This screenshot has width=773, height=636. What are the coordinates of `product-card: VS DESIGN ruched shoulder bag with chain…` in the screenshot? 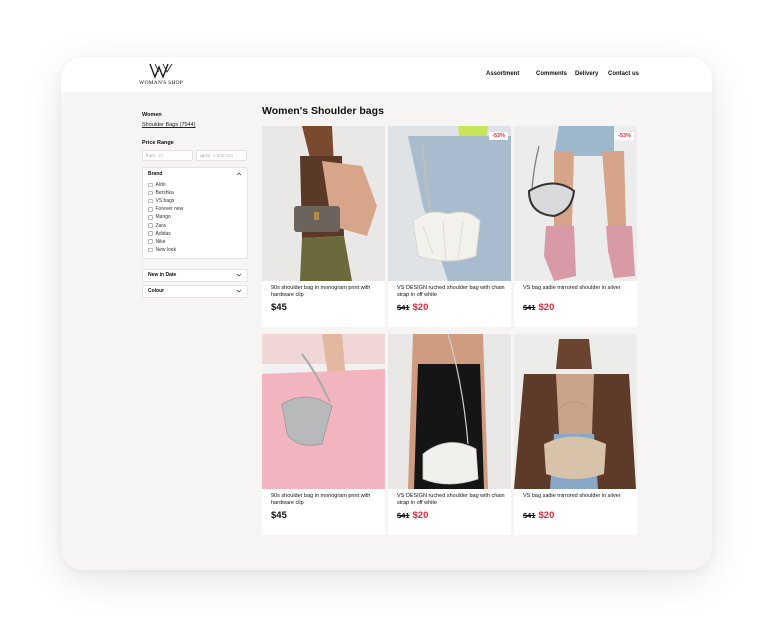 It's located at (449, 434).